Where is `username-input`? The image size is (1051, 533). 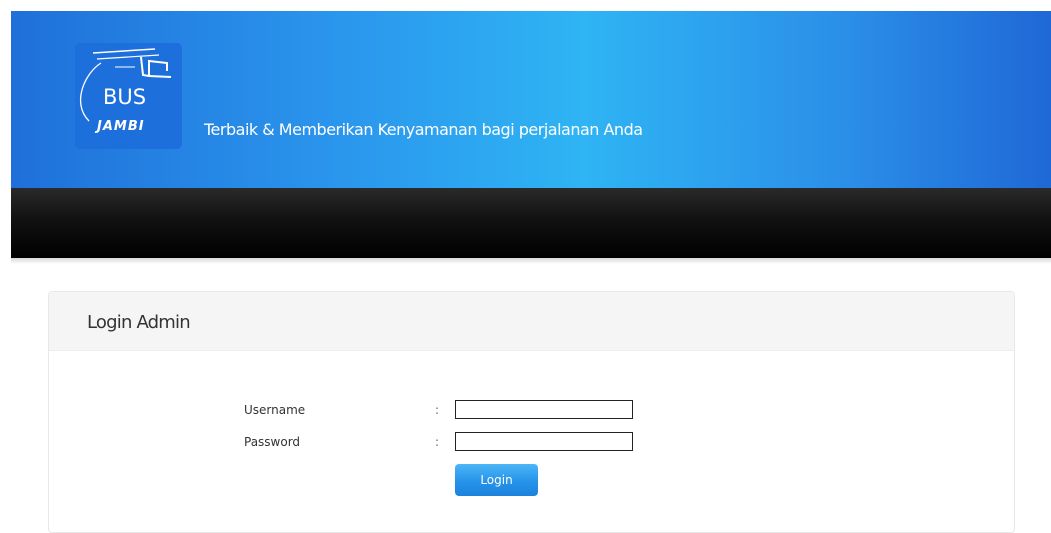
username-input is located at coordinates (544, 409).